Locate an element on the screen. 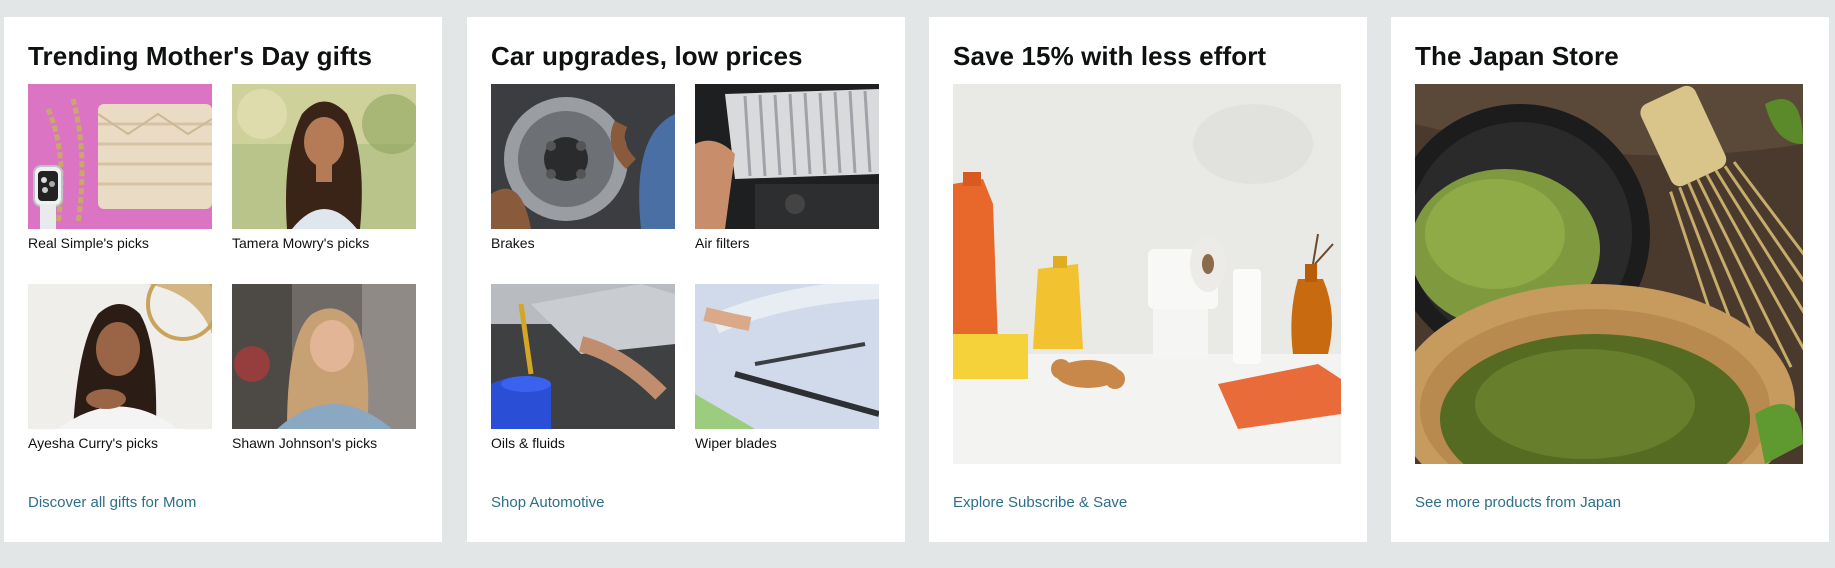 The width and height of the screenshot is (1835, 568). tile-grid: Real Simple's picks Tamera Mowry's picks is located at coordinates (223, 284).